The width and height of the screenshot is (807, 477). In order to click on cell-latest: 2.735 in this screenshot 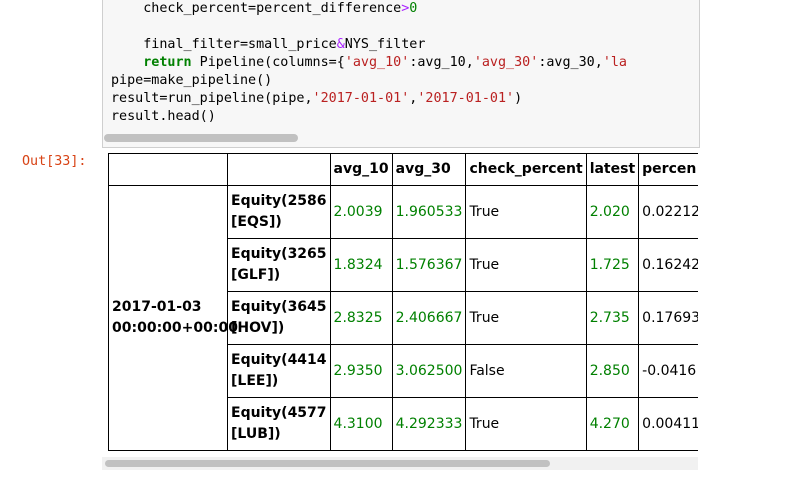, I will do `click(612, 318)`.